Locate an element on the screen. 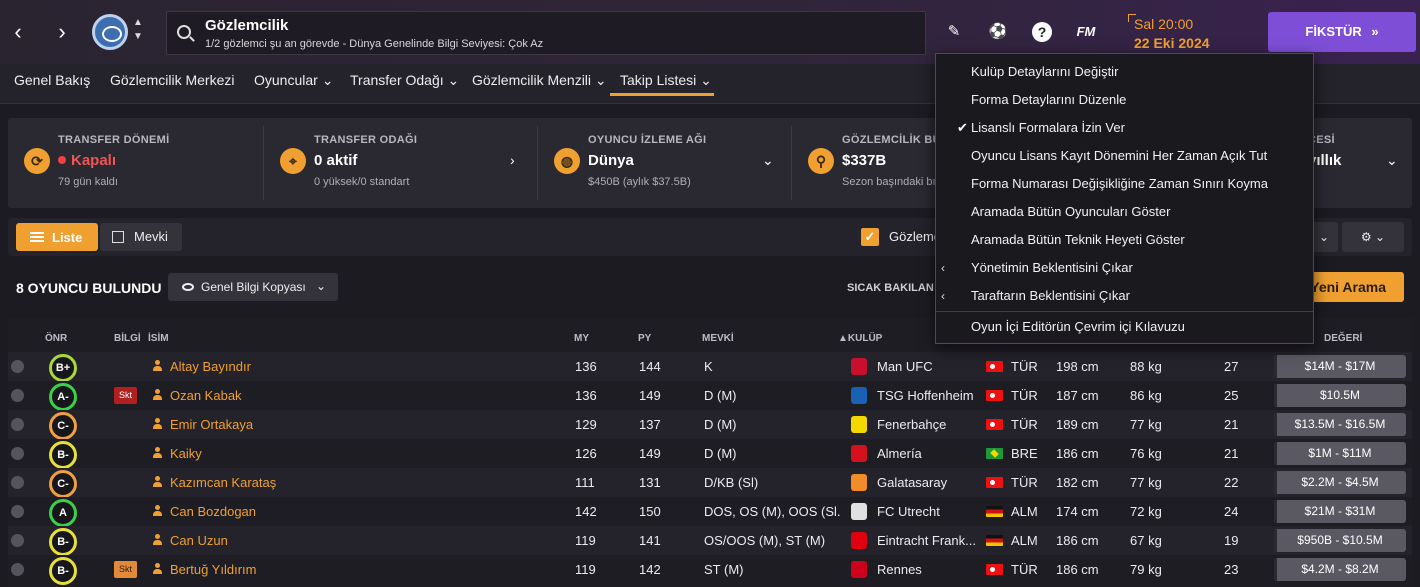 This screenshot has width=1420, height=587. player-name: Kaiky is located at coordinates (186, 453).